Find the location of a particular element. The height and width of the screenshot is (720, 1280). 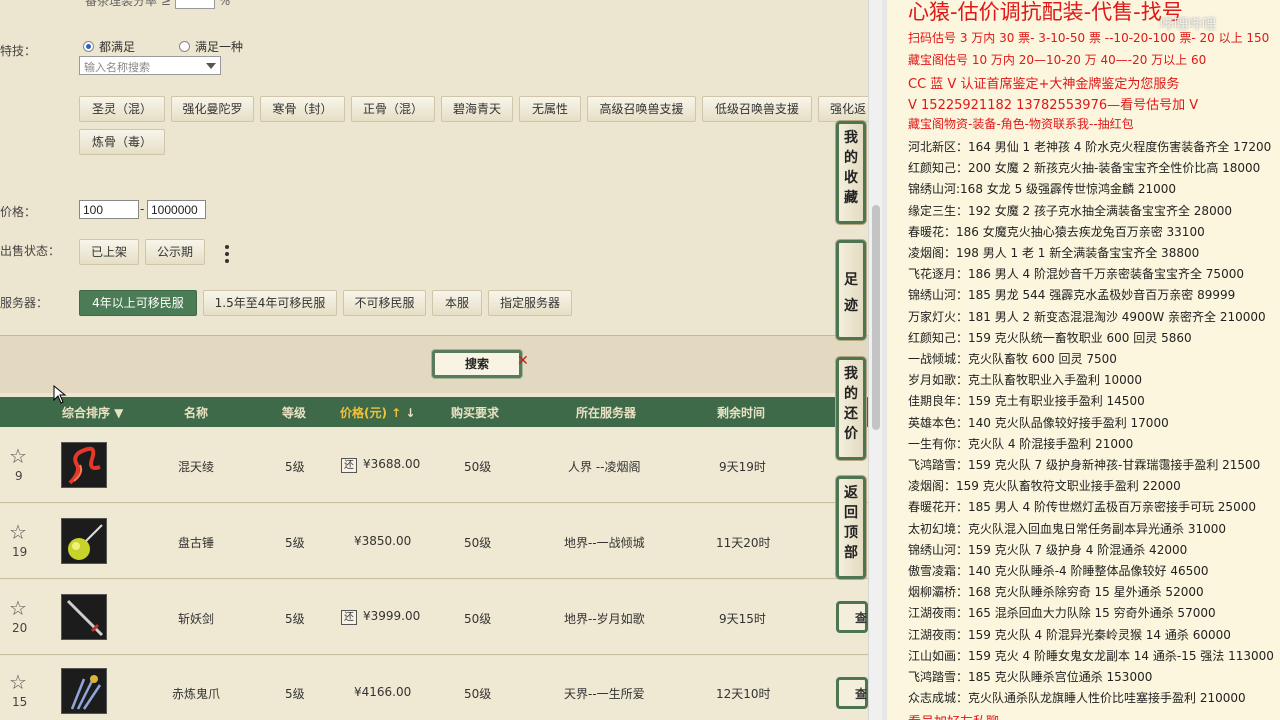

bargain-tag: 还 is located at coordinates (349, 465).